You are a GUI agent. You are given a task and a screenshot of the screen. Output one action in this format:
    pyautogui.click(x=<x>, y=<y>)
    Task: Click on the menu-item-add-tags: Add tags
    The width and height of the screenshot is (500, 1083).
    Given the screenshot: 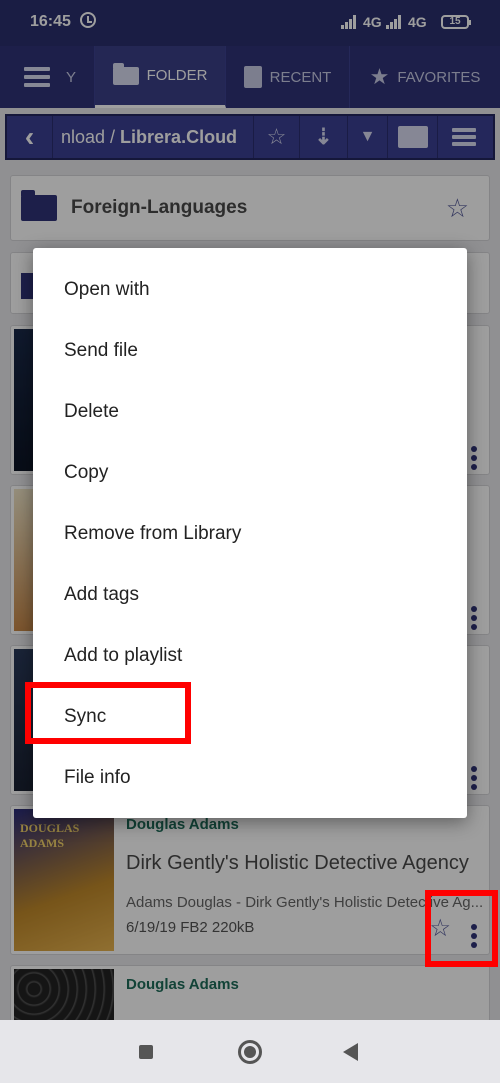 What is the action you would take?
    pyautogui.click(x=250, y=594)
    